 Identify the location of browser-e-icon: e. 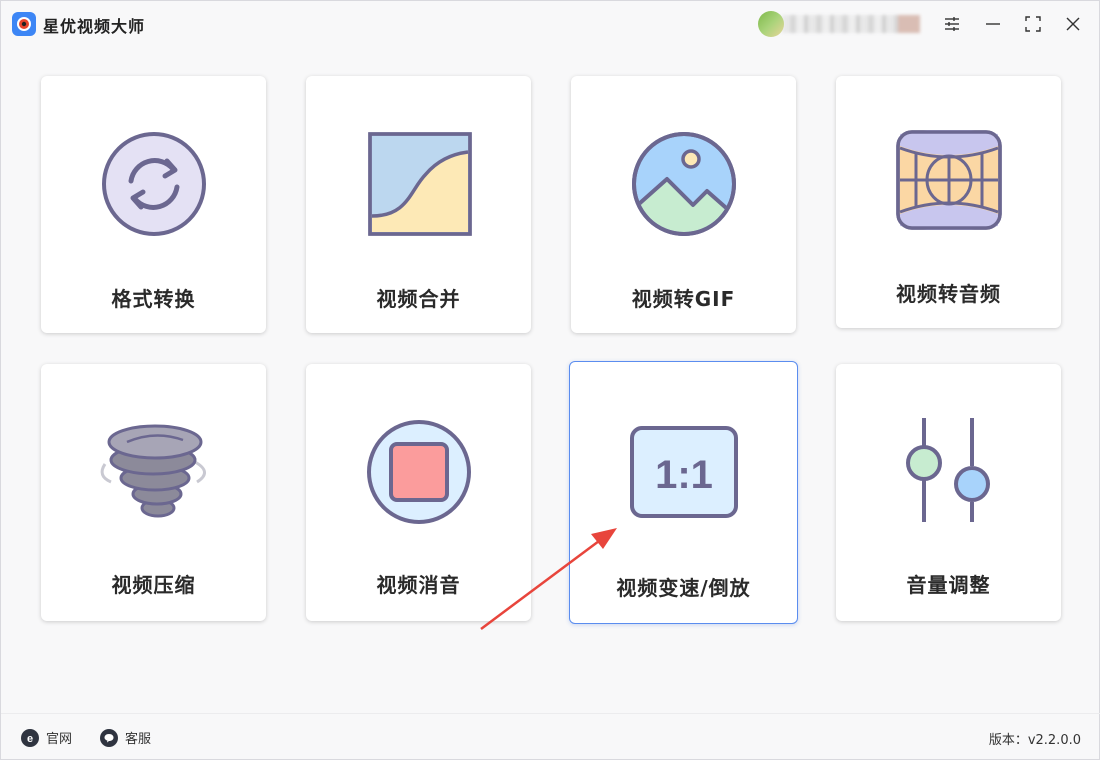
(30, 737).